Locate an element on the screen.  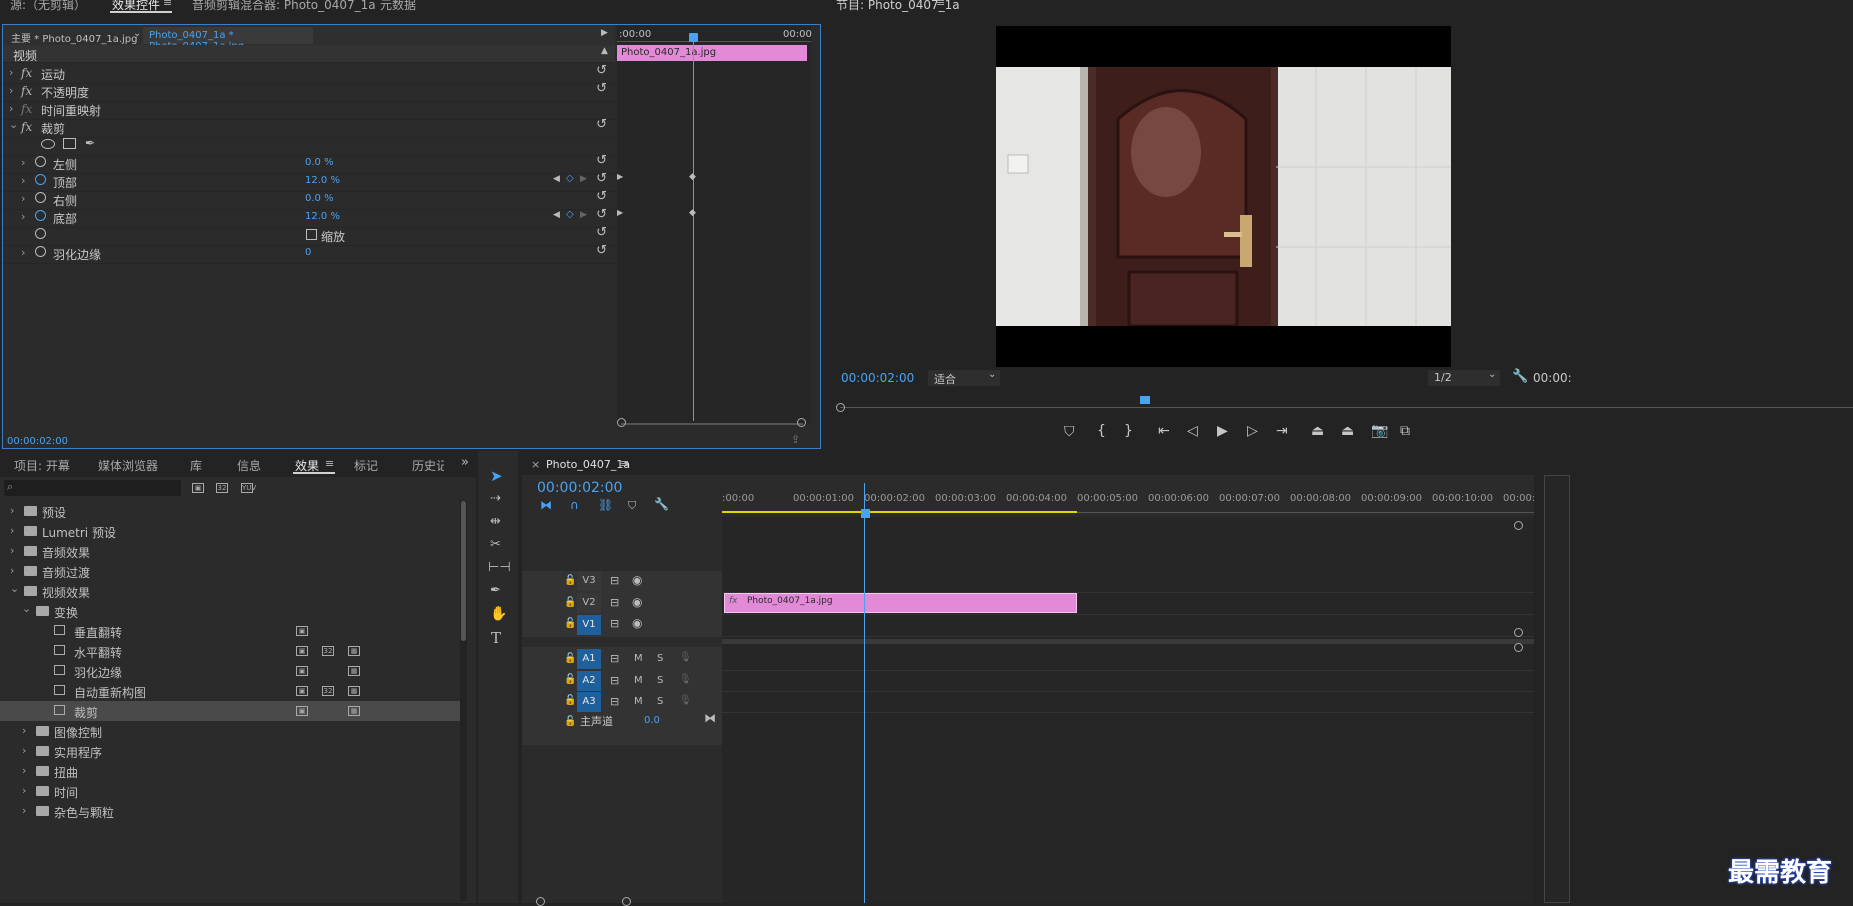
playhead-handle is located at coordinates (693, 37).